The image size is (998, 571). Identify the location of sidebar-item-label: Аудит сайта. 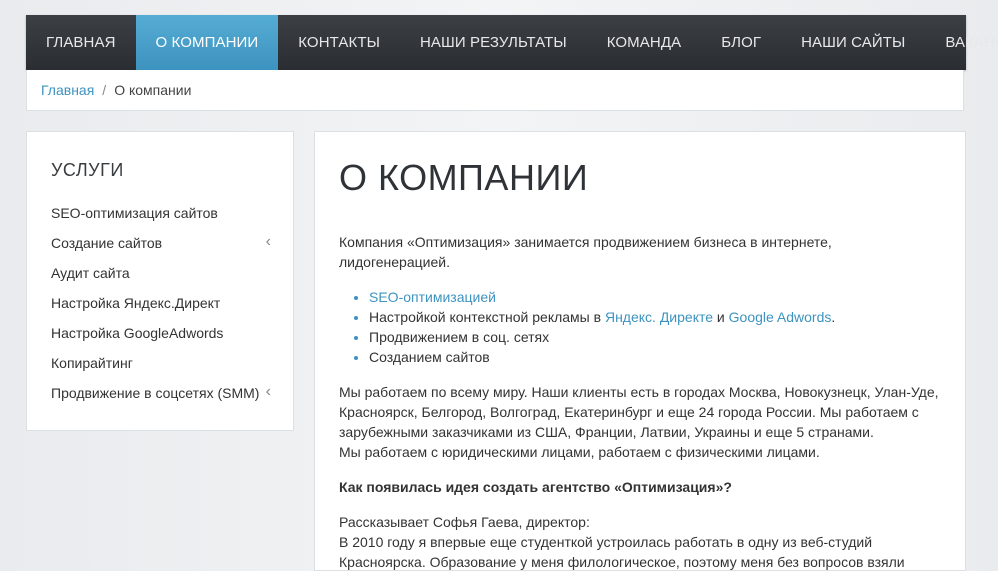
(90, 273).